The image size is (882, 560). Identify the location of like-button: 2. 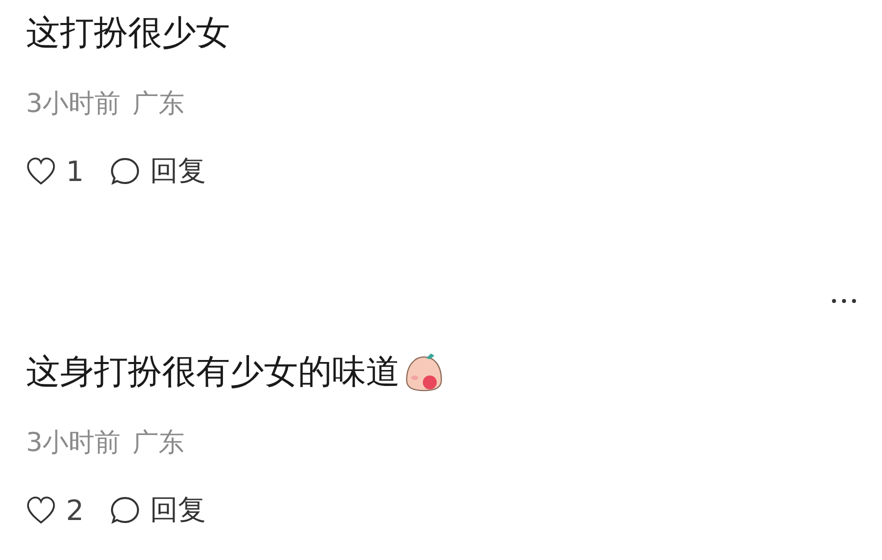
(55, 510).